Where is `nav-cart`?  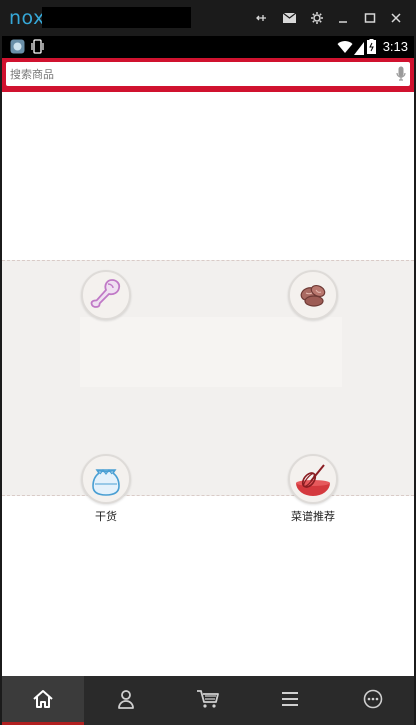 nav-cart is located at coordinates (208, 700).